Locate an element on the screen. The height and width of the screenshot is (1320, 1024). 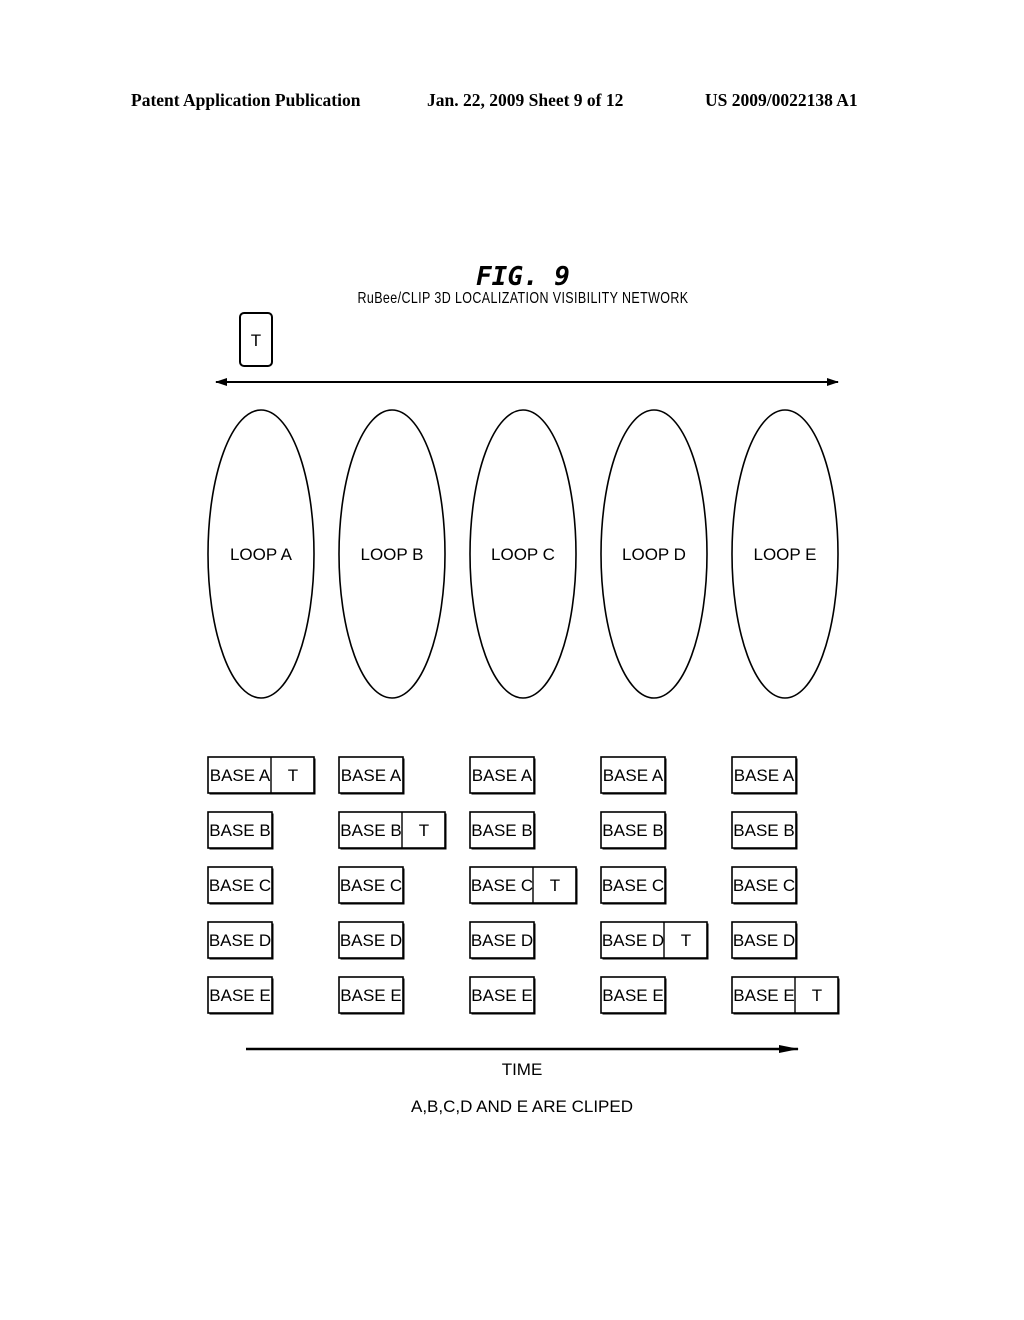
loop-a: LOOP A is located at coordinates (261, 554).